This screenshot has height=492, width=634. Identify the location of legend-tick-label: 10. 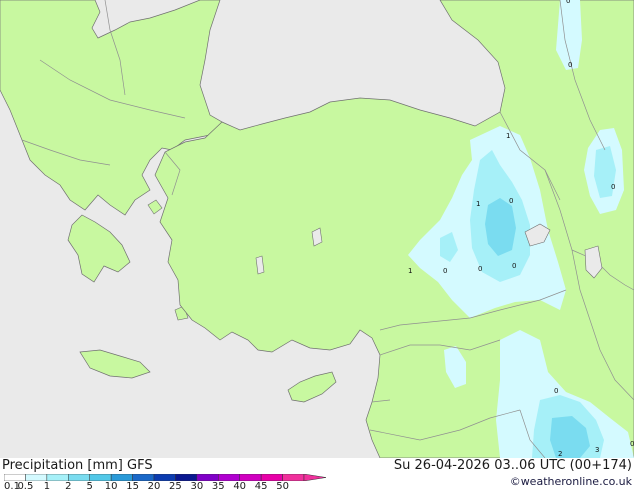
(111, 486).